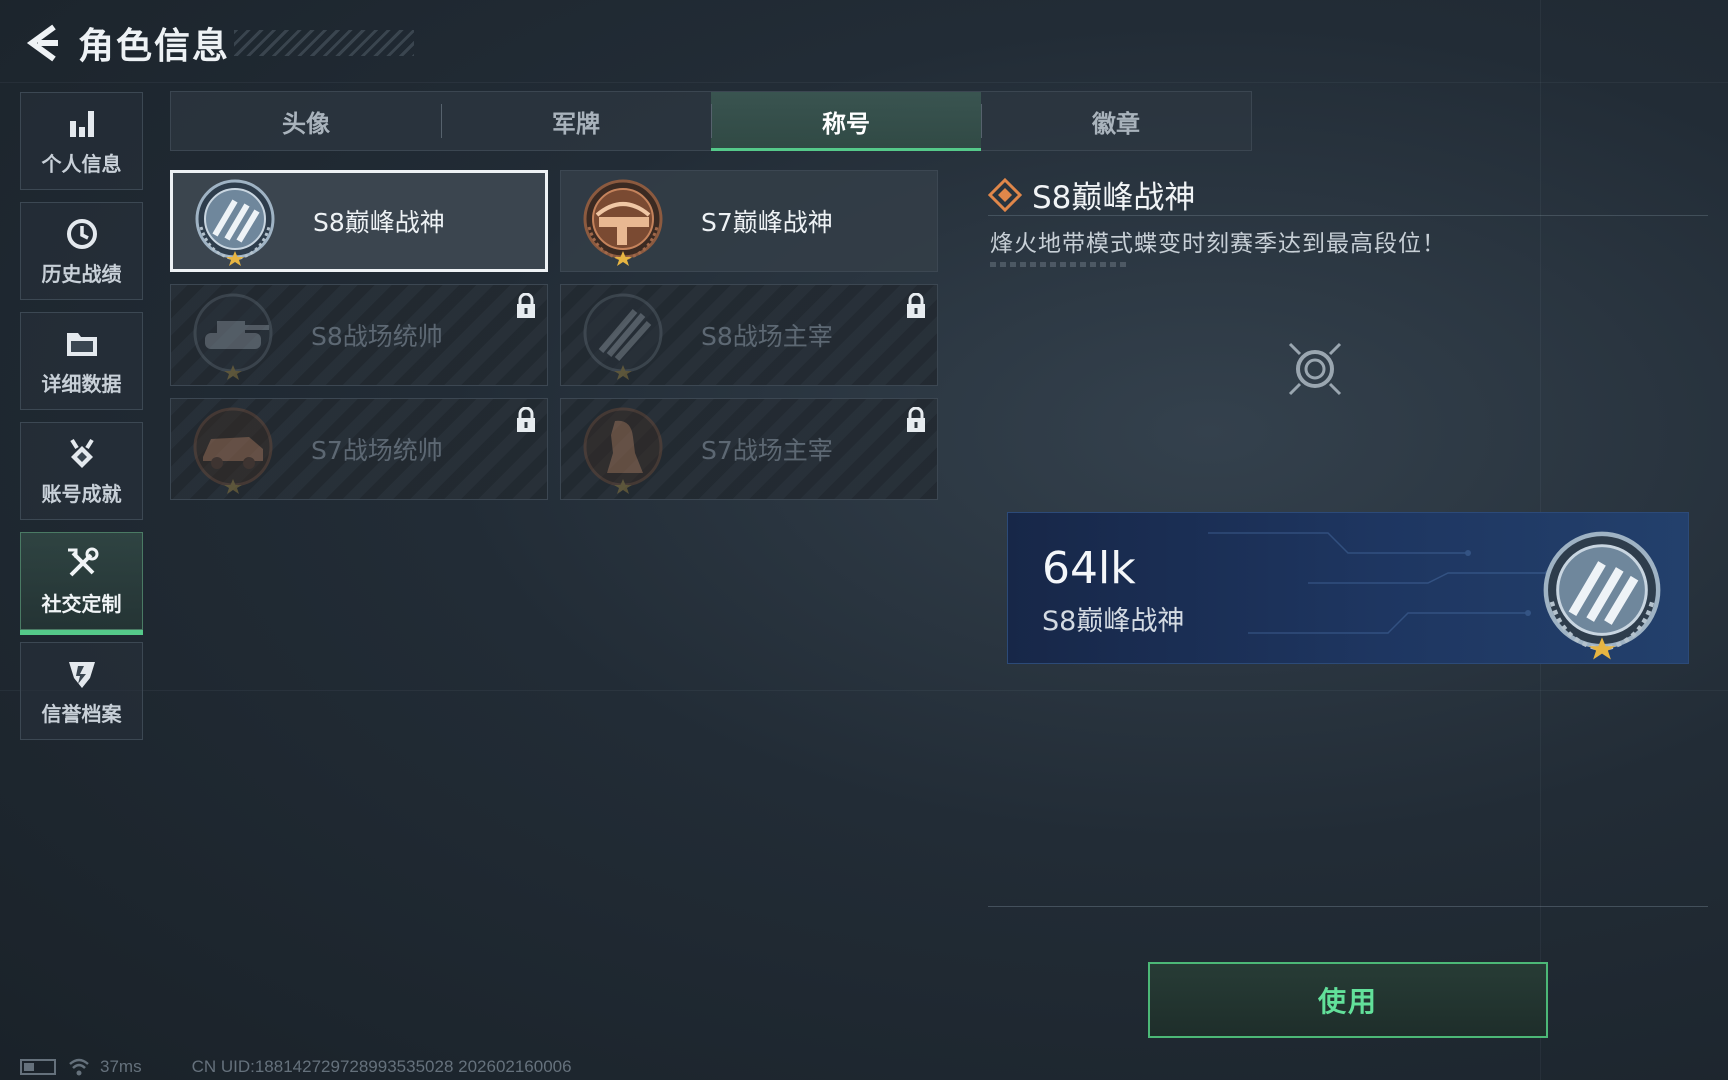 This screenshot has width=1728, height=1080. Describe the element at coordinates (154, 46) in the screenshot. I see `page-title: 角色信息` at that location.